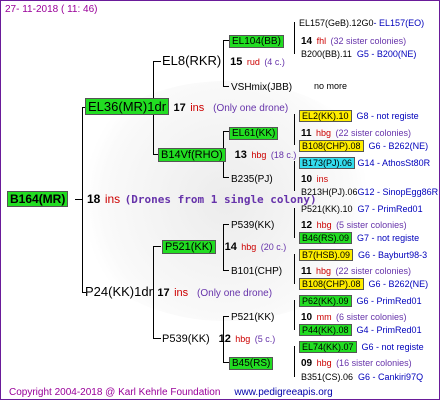 Image resolution: width=440 pixels, height=400 pixels. What do you see at coordinates (251, 108) in the screenshot?
I see `sire-top-note: (Only one drone)` at bounding box center [251, 108].